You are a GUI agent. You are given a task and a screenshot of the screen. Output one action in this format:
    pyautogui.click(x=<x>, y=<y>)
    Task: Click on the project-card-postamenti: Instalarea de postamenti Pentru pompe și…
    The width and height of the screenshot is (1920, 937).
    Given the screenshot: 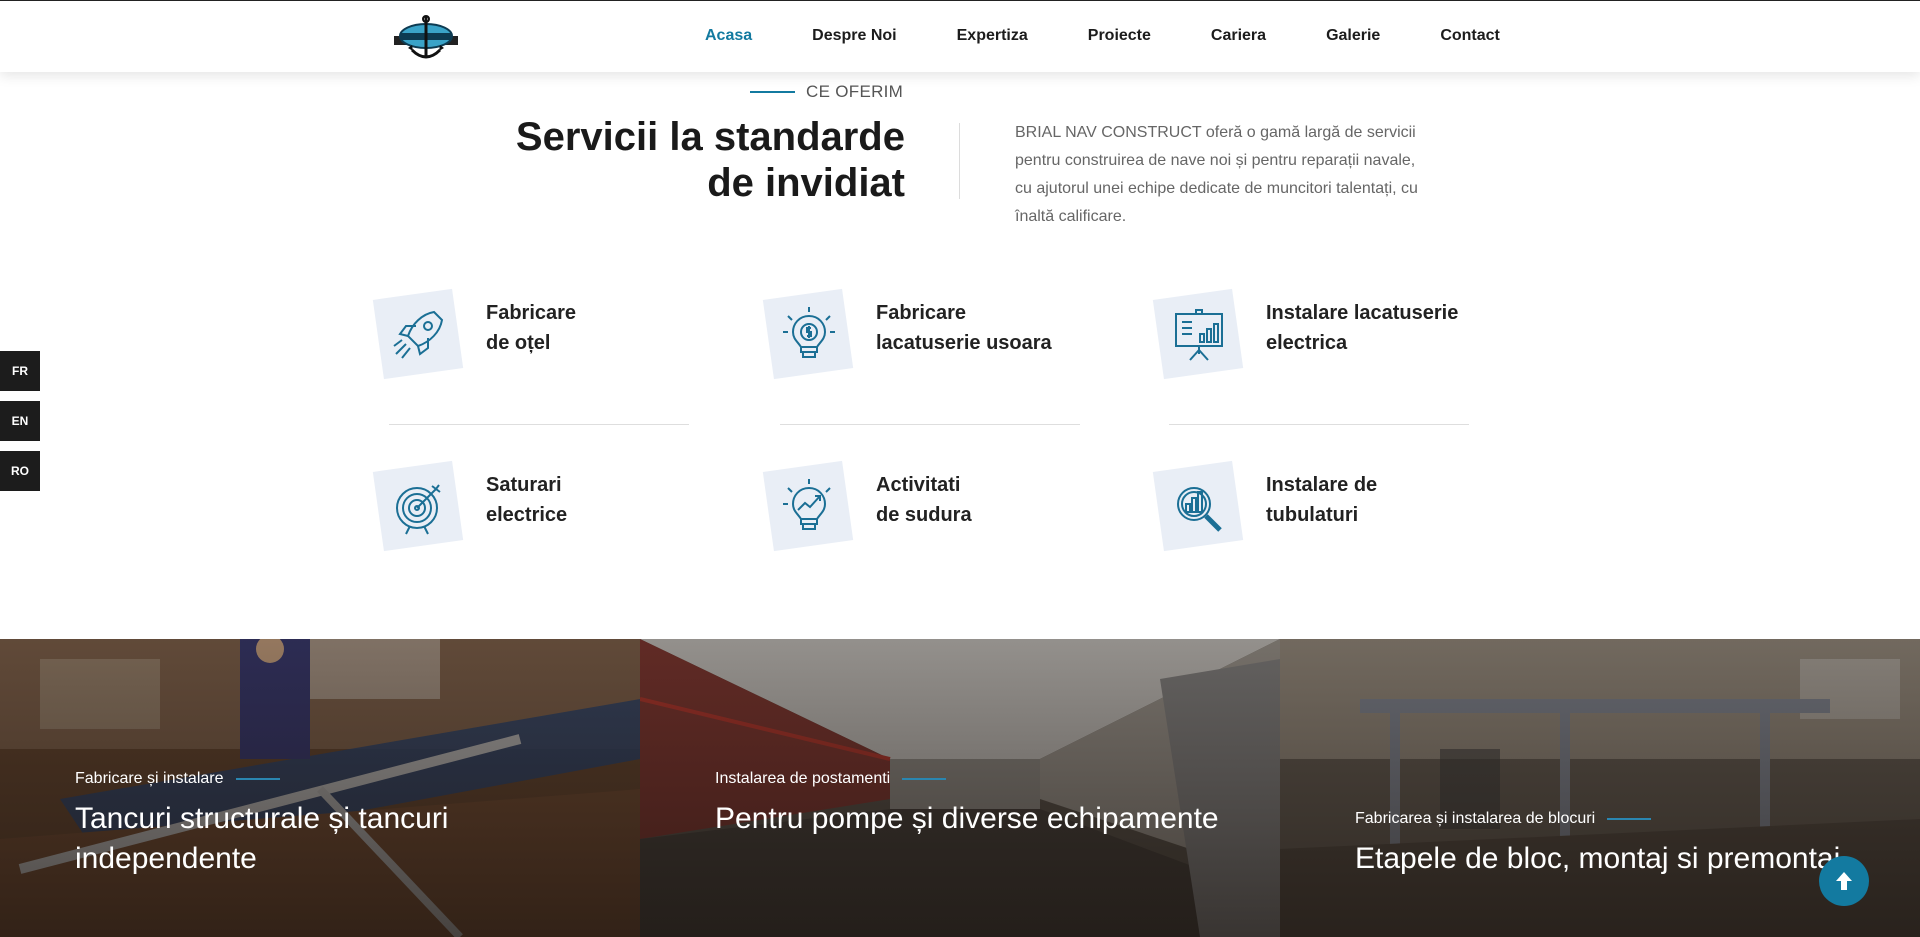 What is the action you would take?
    pyautogui.click(x=960, y=788)
    